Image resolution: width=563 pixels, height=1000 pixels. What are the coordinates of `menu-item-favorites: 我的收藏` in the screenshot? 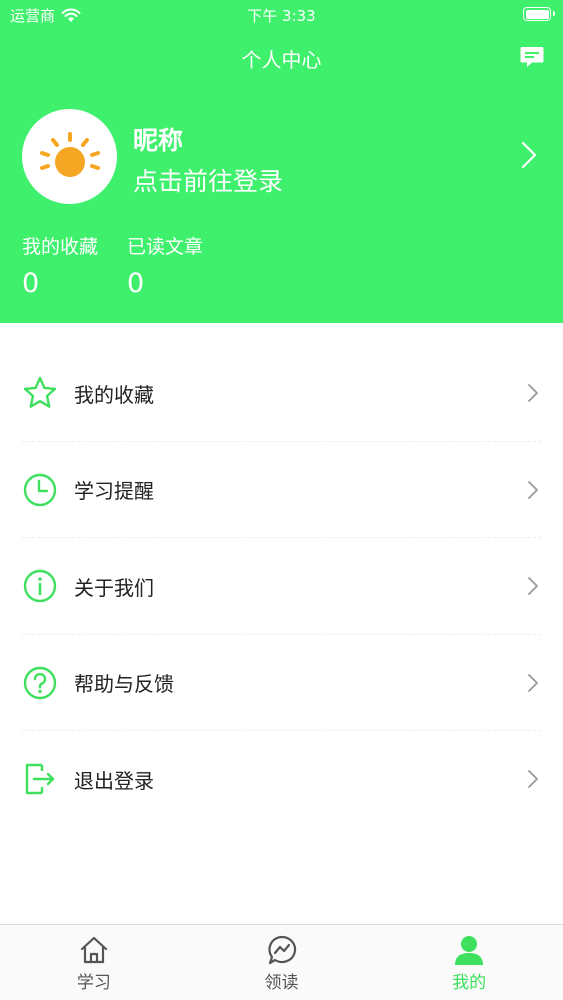 It's located at (281, 393).